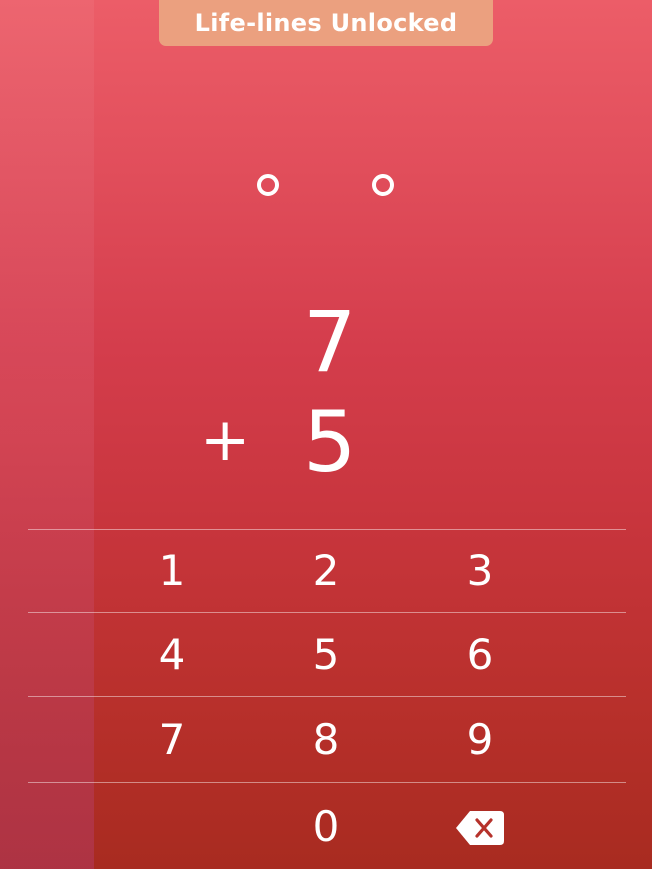 Image resolution: width=652 pixels, height=869 pixels. I want to click on side-panel-strip, so click(47, 434).